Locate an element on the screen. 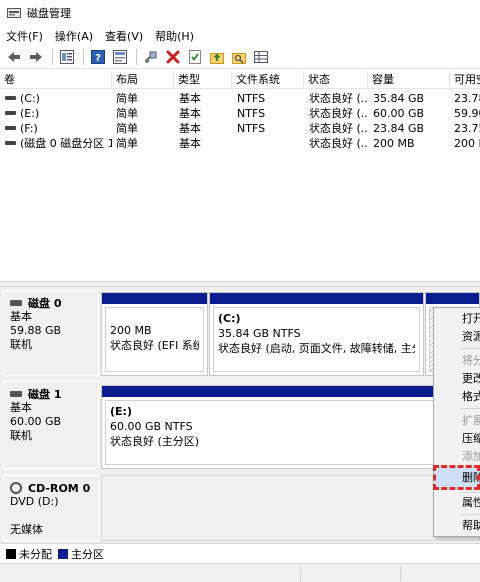  partition-size: 35.84 GB NTFS is located at coordinates (259, 333).